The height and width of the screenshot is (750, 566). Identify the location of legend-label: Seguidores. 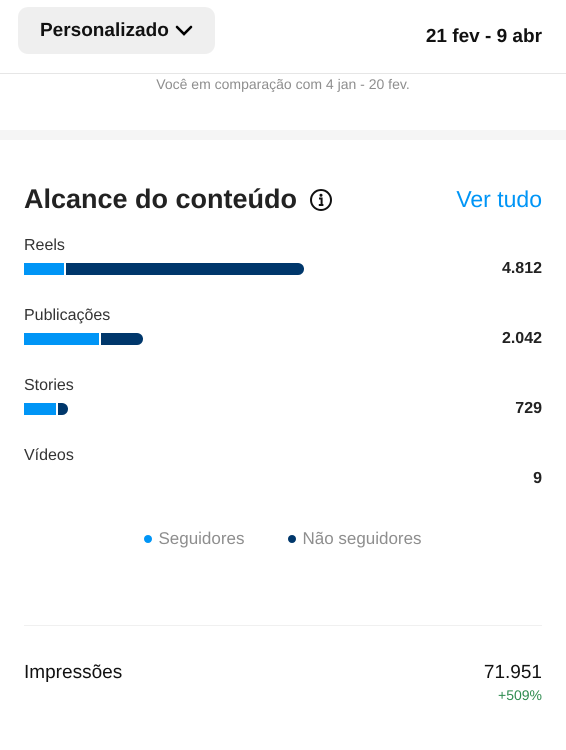
(201, 539).